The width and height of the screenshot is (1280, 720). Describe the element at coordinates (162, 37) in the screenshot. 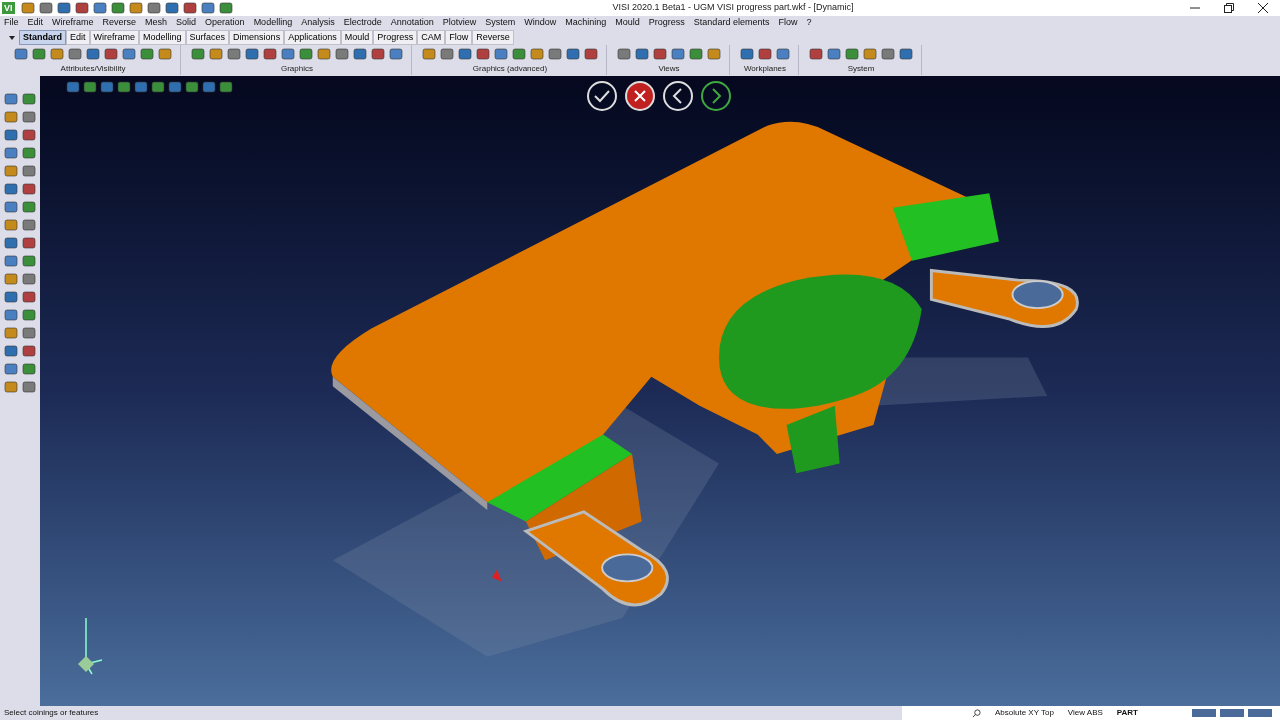

I see `ribbon-tab: Modelling` at that location.